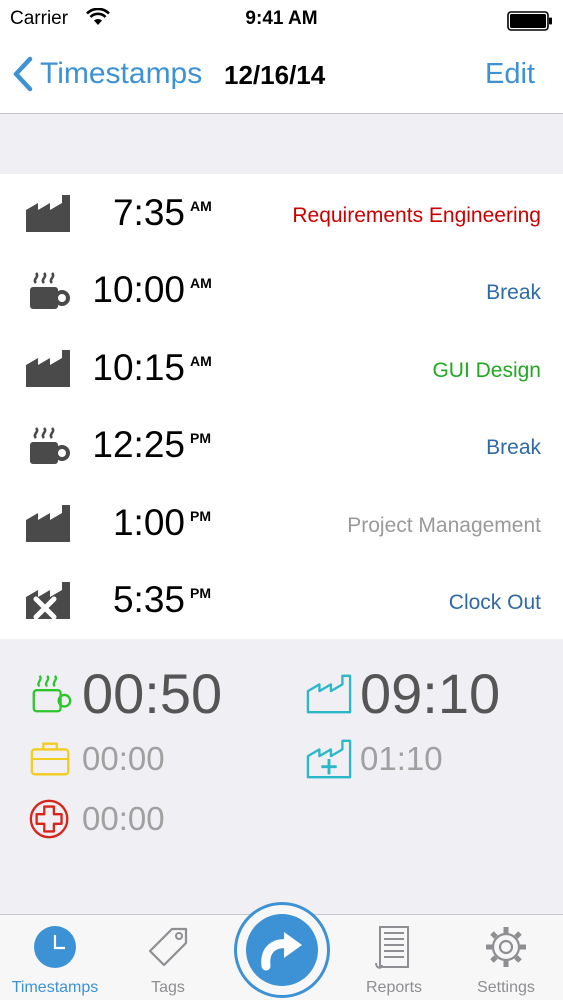 This screenshot has width=563, height=1000. I want to click on back-button-label: Timestamps, so click(121, 73).